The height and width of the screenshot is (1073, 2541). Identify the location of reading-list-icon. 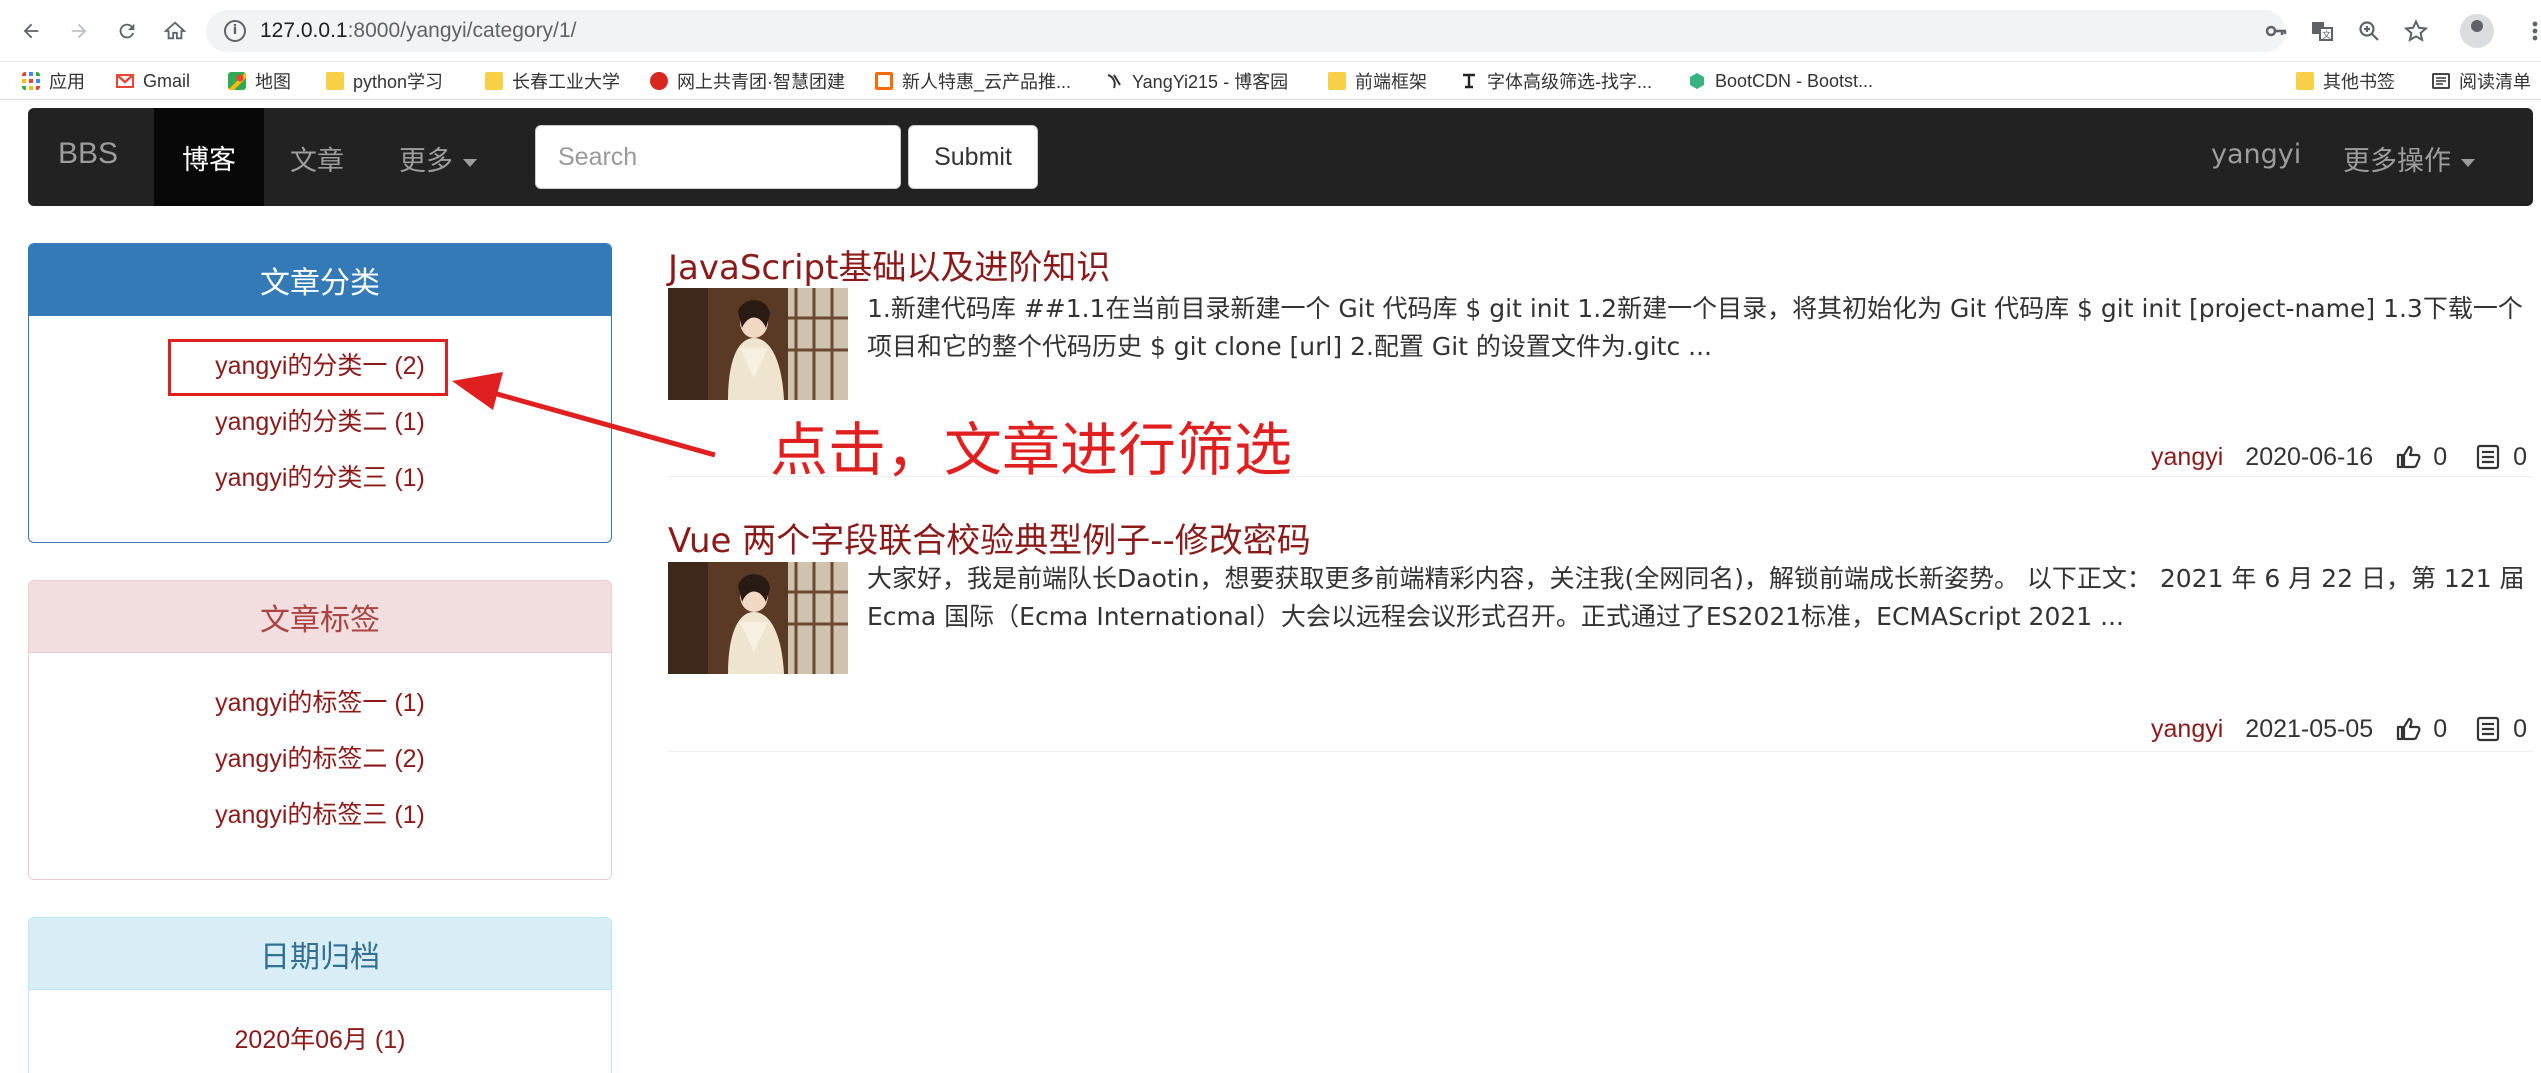
(2441, 81).